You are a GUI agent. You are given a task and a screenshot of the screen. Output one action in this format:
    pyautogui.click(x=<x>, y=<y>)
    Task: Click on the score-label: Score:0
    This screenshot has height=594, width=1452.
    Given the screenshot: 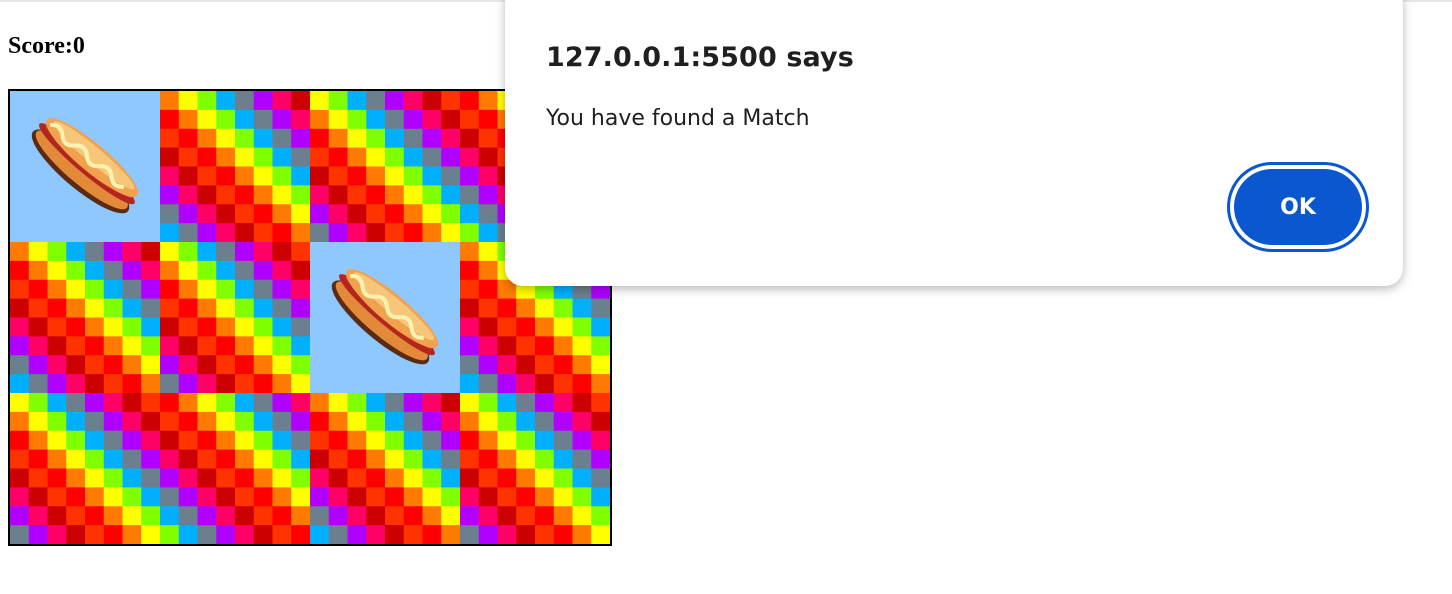 What is the action you would take?
    pyautogui.click(x=46, y=46)
    